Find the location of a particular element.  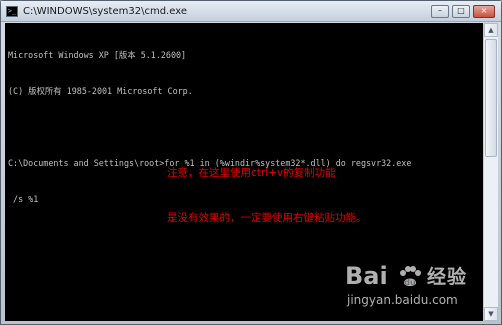

console-line: Microsoft Windows XP [版本 5.1.2600] is located at coordinates (97, 55).